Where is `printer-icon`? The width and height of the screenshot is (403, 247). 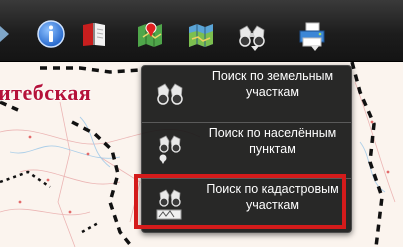 printer-icon is located at coordinates (312, 34).